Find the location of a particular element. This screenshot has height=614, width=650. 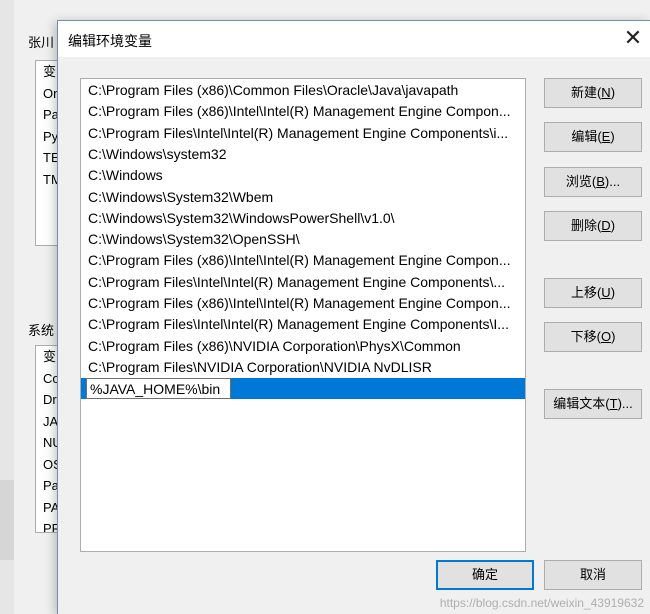

delete-button-label: 删除( is located at coordinates (586, 225).